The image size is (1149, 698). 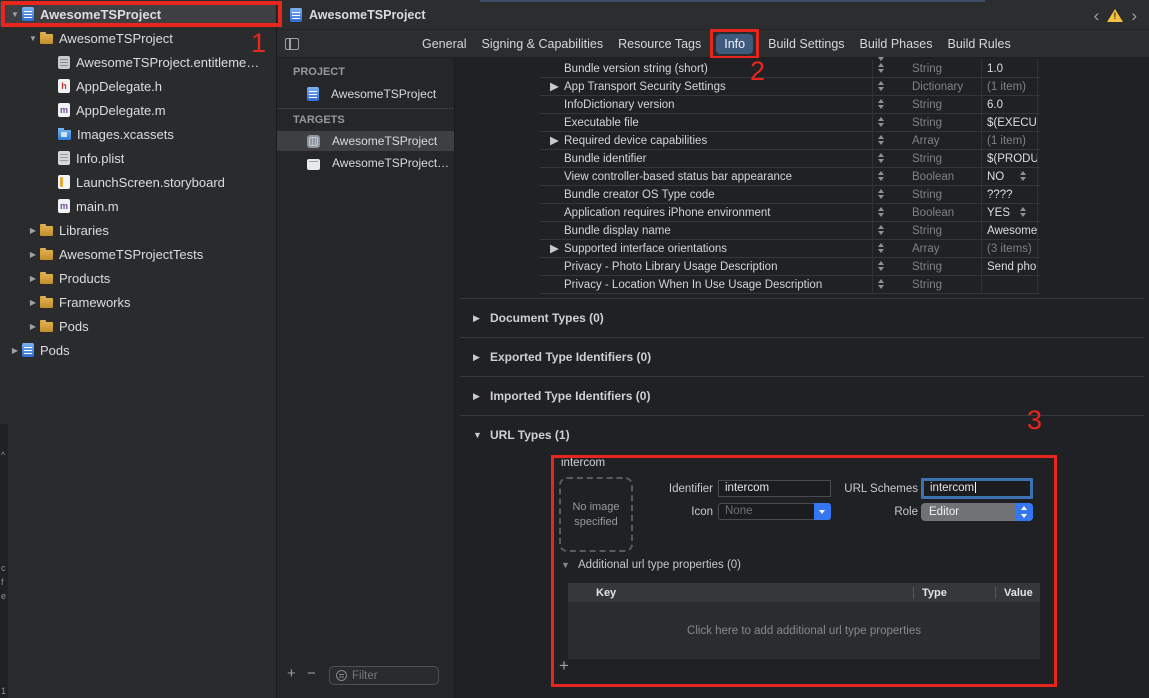 I want to click on url-type-image-well: No image specified, so click(x=596, y=514).